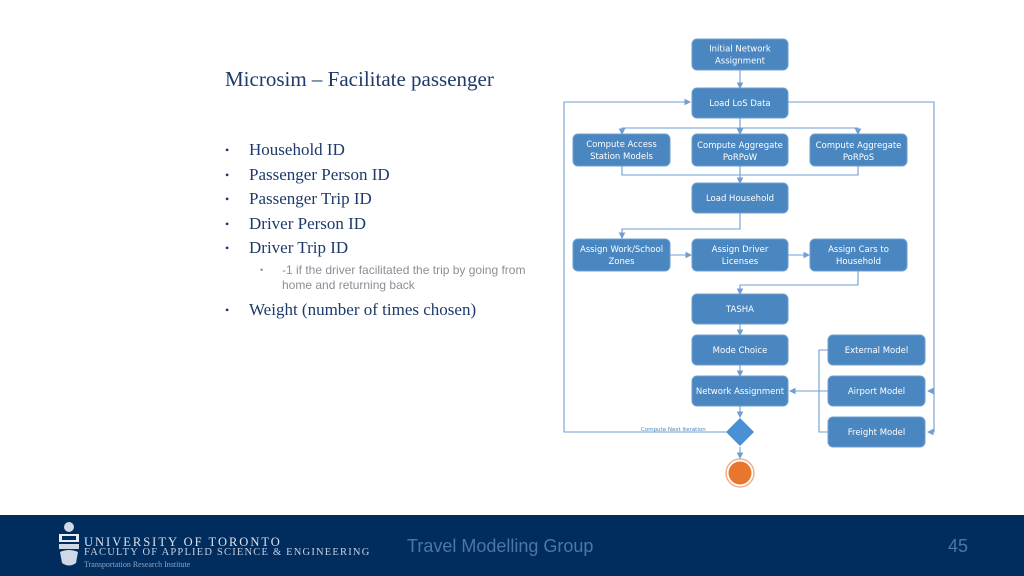 The image size is (1024, 576). Describe the element at coordinates (621, 145) in the screenshot. I see `svg-text: Compute Access` at that location.